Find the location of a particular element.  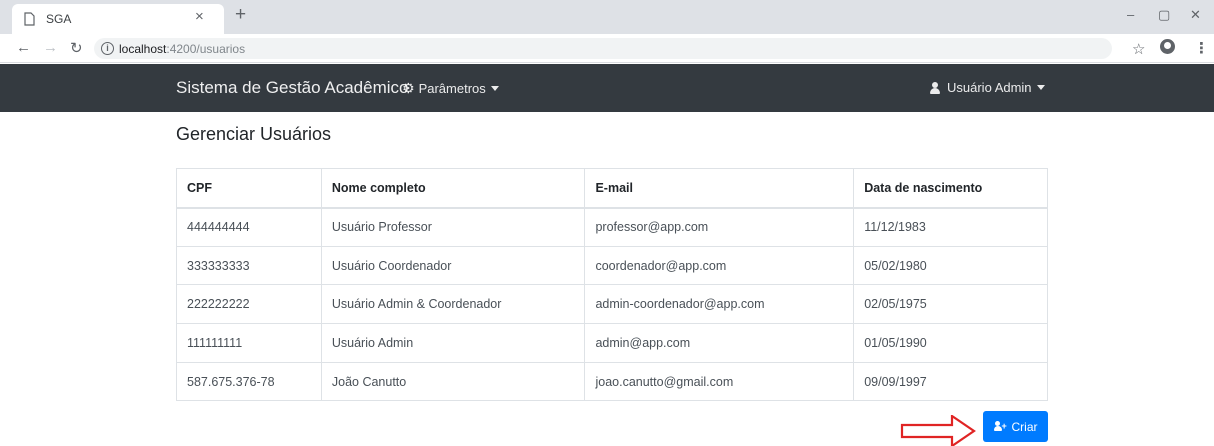

page-title: Gerenciar Usuários is located at coordinates (254, 134).